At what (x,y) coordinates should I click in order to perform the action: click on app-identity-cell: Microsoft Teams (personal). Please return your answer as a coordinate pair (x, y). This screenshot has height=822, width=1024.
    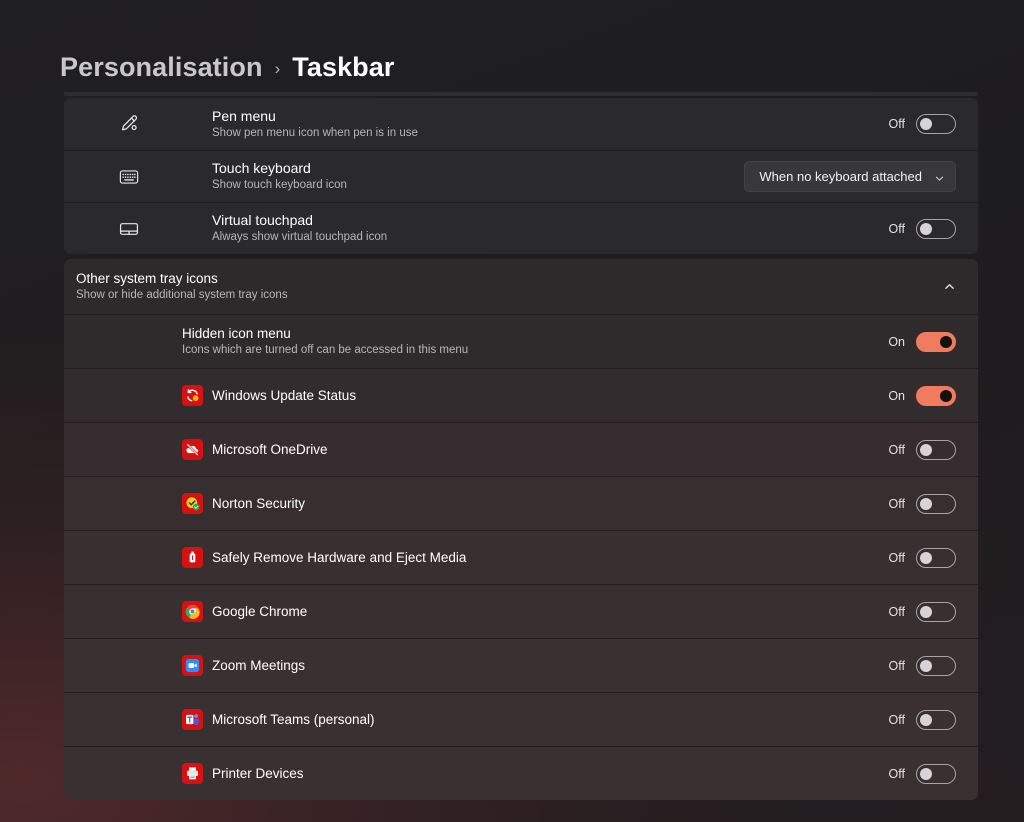
    Looking at the image, I should click on (219, 719).